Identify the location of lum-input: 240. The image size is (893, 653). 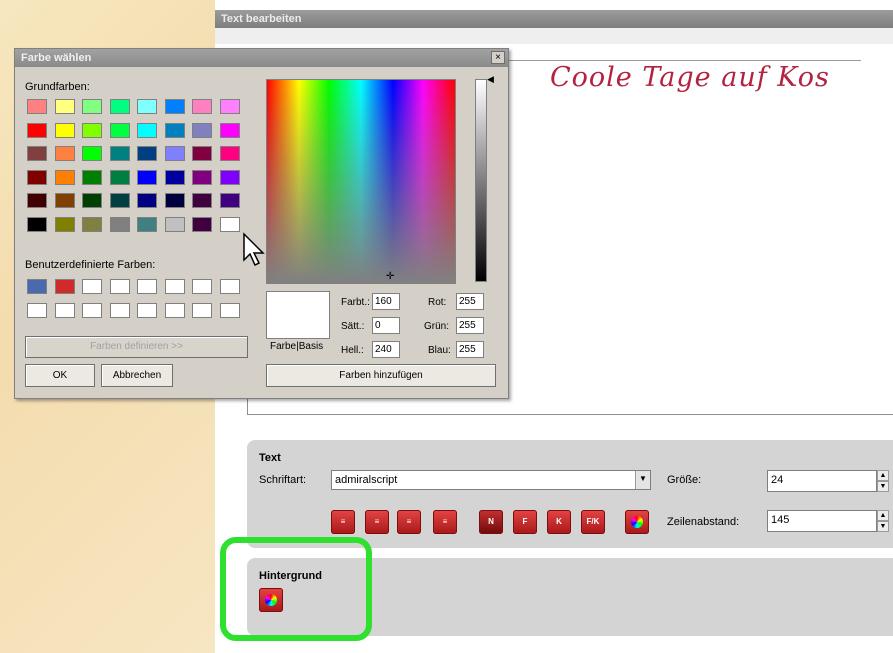
(386, 349).